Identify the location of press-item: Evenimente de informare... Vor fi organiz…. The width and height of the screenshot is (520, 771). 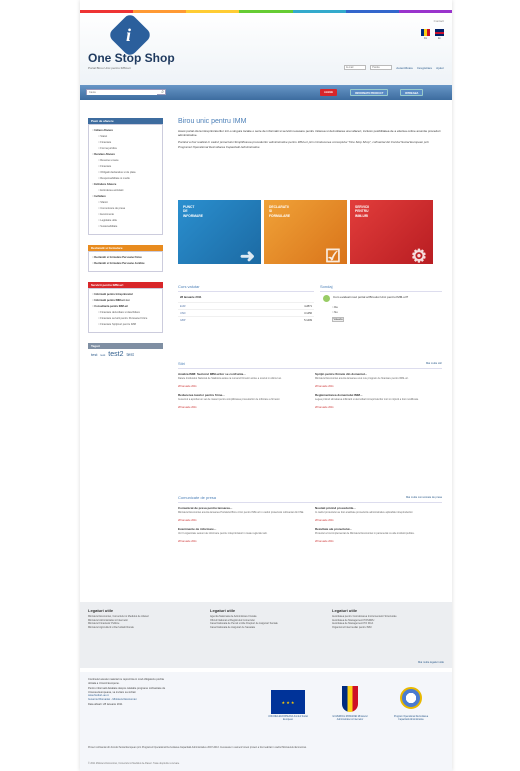
(241, 535).